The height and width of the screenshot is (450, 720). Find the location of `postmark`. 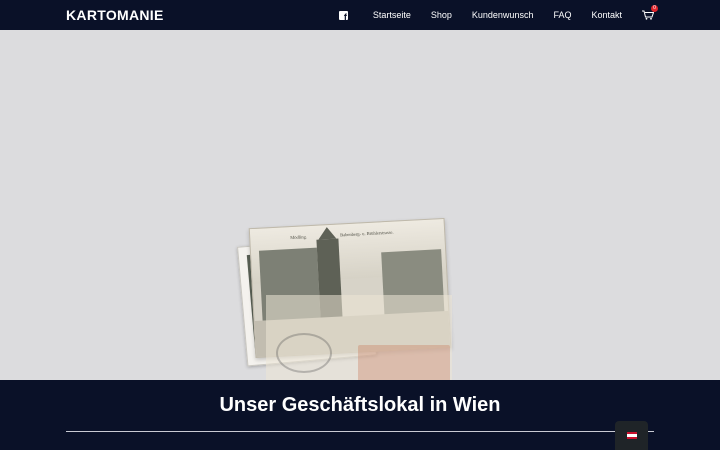

postmark is located at coordinates (304, 353).